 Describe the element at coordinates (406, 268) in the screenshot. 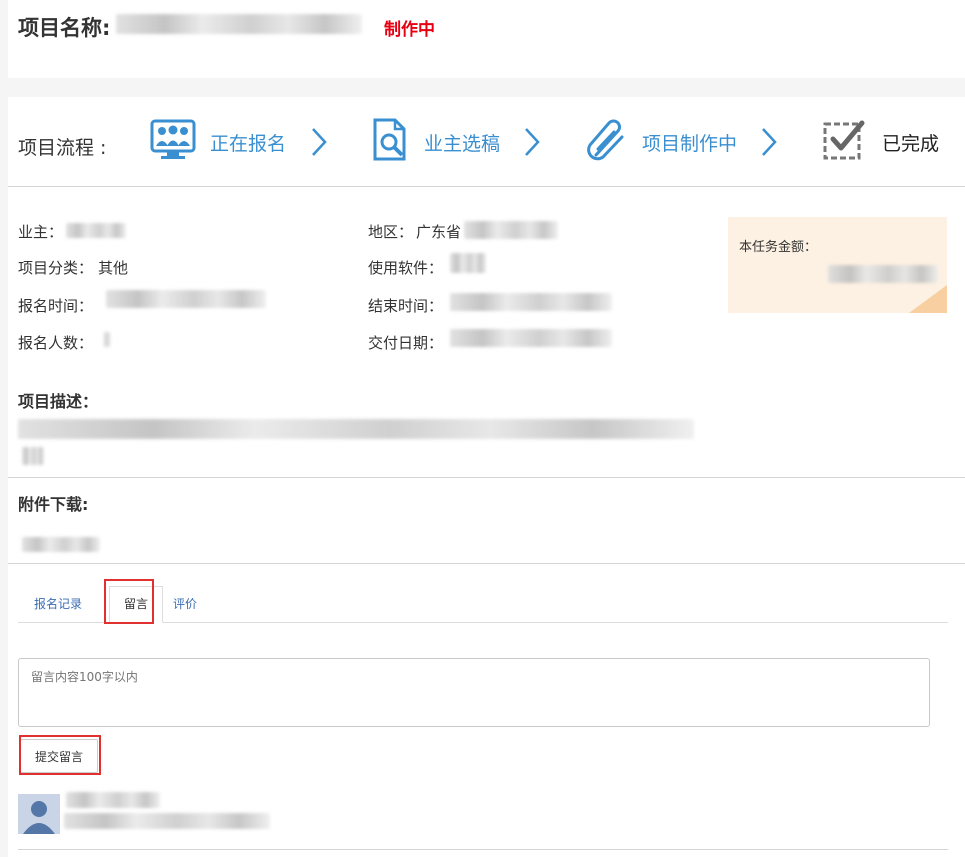

I see `software-label: 使用软件：` at that location.